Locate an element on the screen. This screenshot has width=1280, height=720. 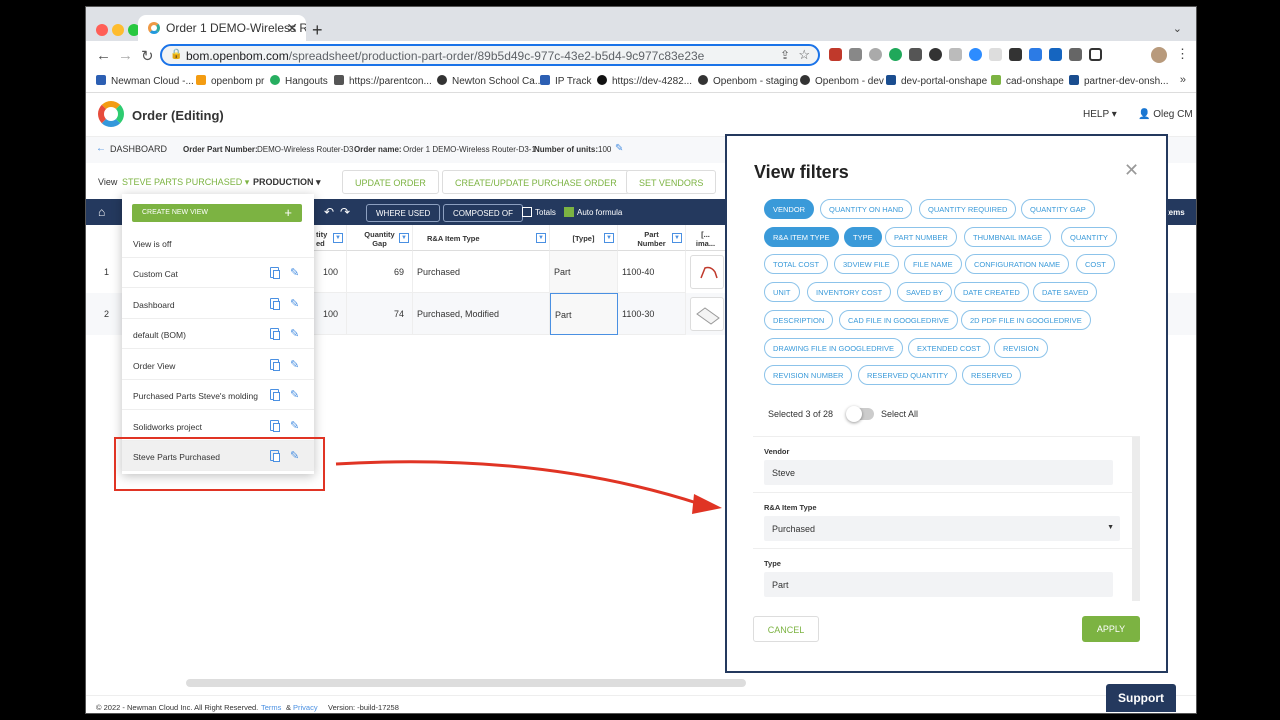
cell-part-number: 1100-40 is located at coordinates (652, 272).